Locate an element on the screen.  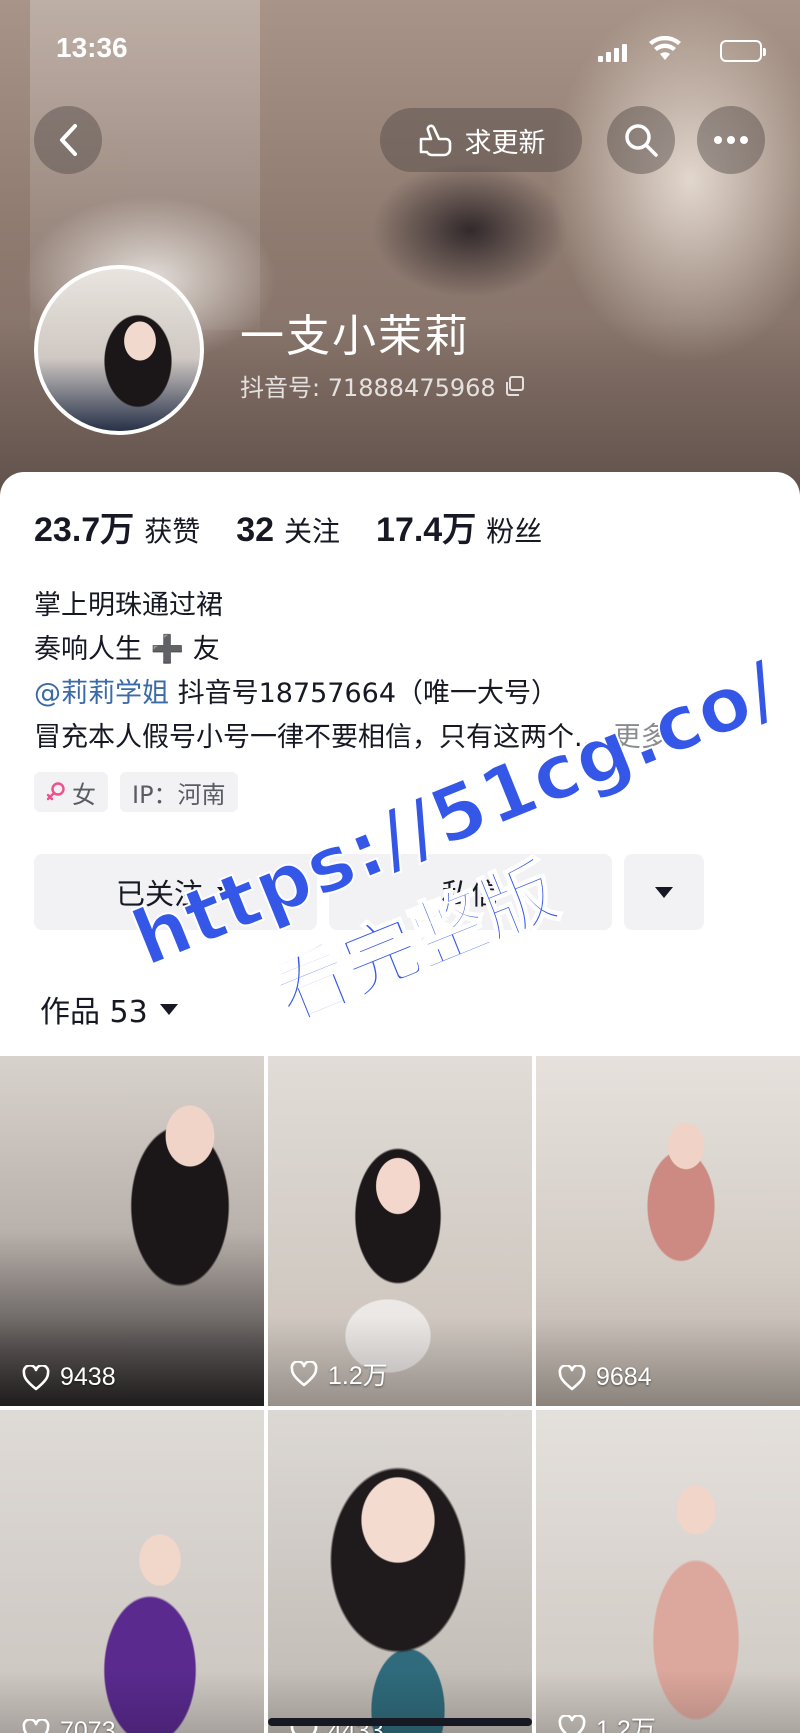
stat-followers-value: 17.4万 is located at coordinates (426, 530).